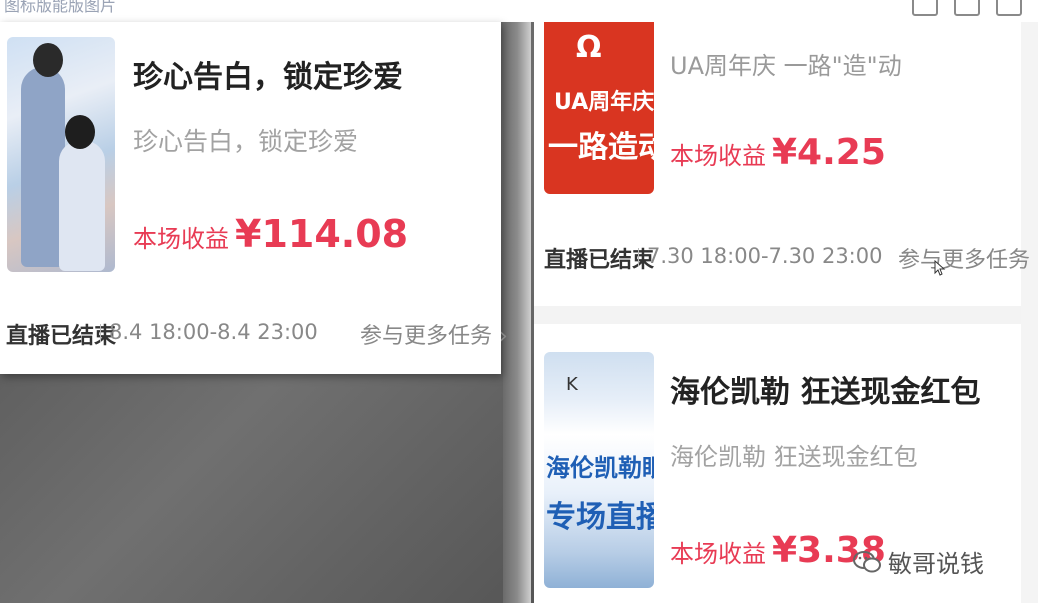 The height and width of the screenshot is (603, 1038). Describe the element at coordinates (600, 517) in the screenshot. I see `poster-line2: 专场直播` at that location.